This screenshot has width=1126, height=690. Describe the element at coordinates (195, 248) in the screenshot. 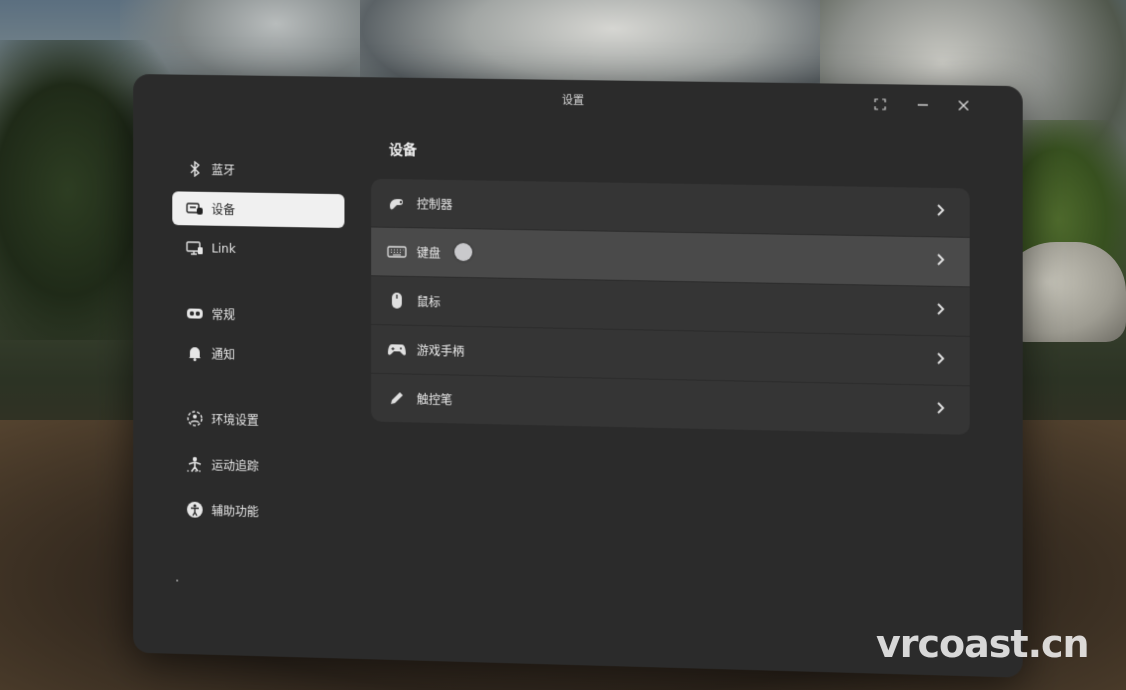

I see `link-monitor-icon` at that location.